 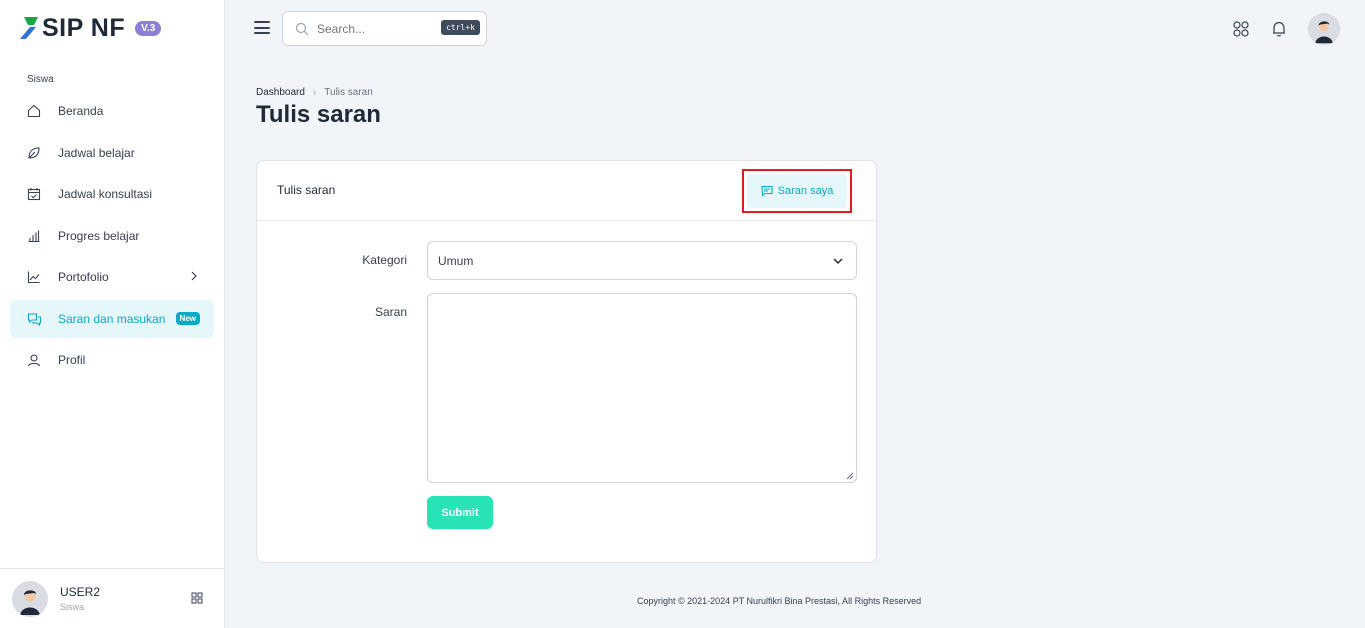 What do you see at coordinates (96, 152) in the screenshot?
I see `sidebar-item-label: Jadwal belajar` at bounding box center [96, 152].